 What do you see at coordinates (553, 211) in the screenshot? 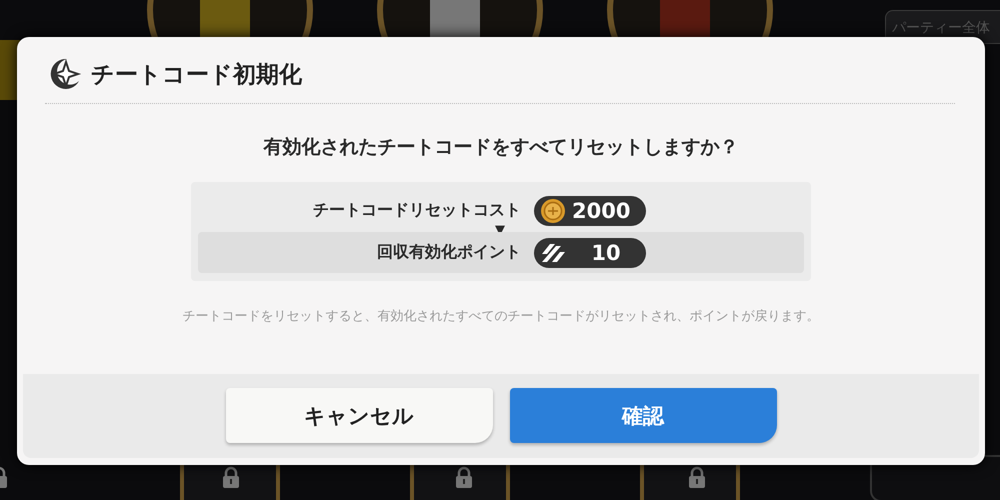
I see `coin-icon` at bounding box center [553, 211].